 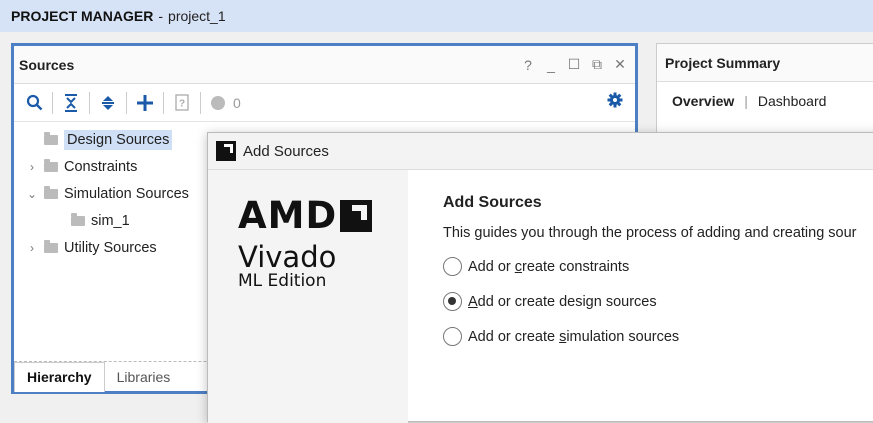 What do you see at coordinates (144, 377) in the screenshot?
I see `tab-libraries: Libraries` at bounding box center [144, 377].